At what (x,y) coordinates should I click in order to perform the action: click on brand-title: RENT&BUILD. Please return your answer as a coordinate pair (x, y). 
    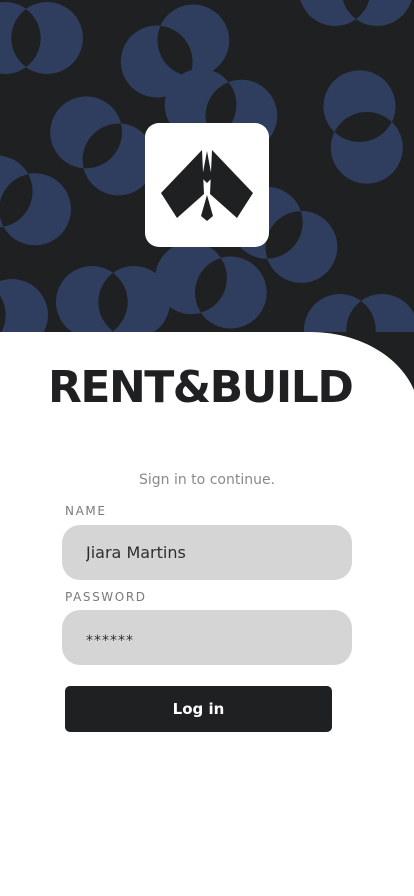
    Looking at the image, I should click on (201, 387).